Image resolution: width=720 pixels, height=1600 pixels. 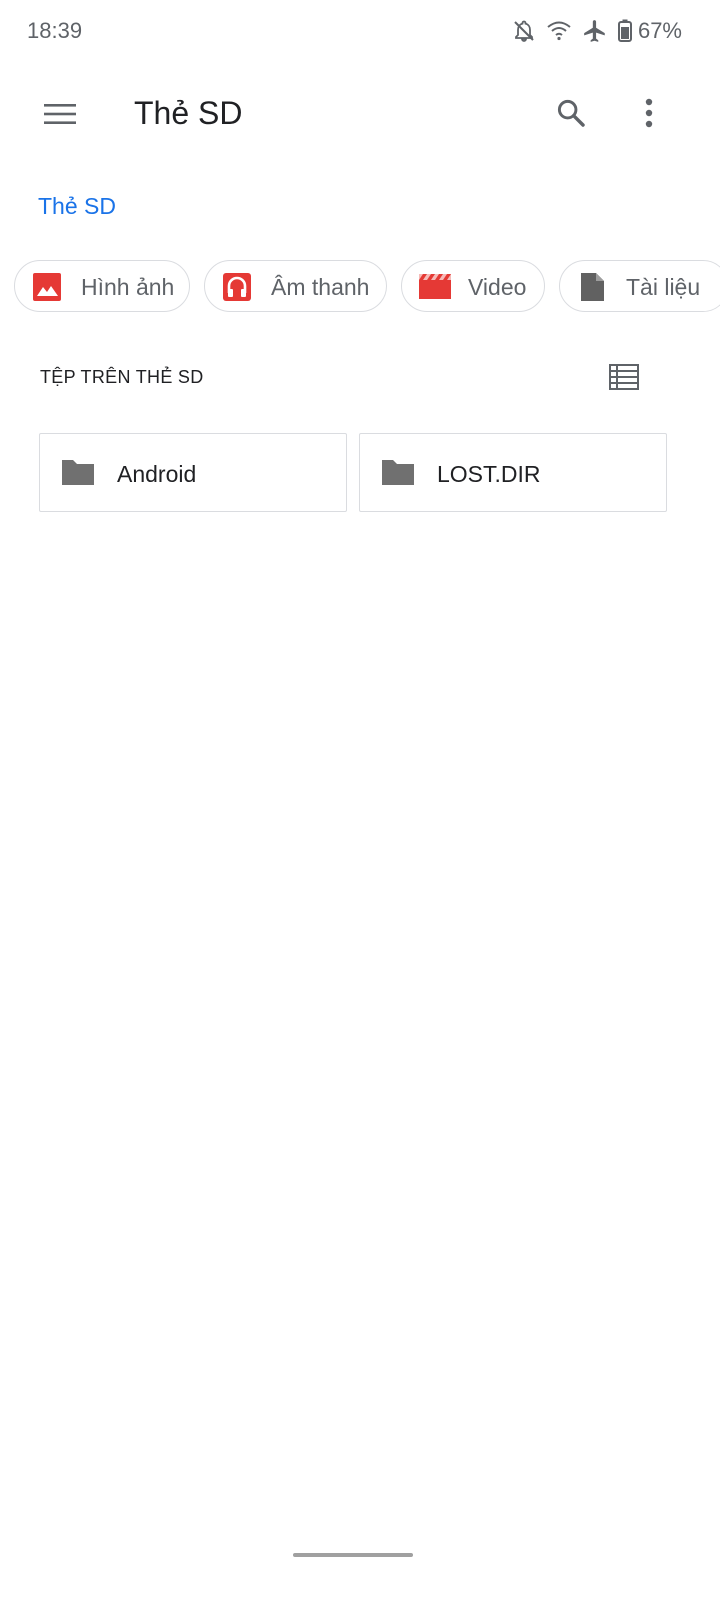 What do you see at coordinates (663, 287) in the screenshot?
I see `chip-label: Tài liệu` at bounding box center [663, 287].